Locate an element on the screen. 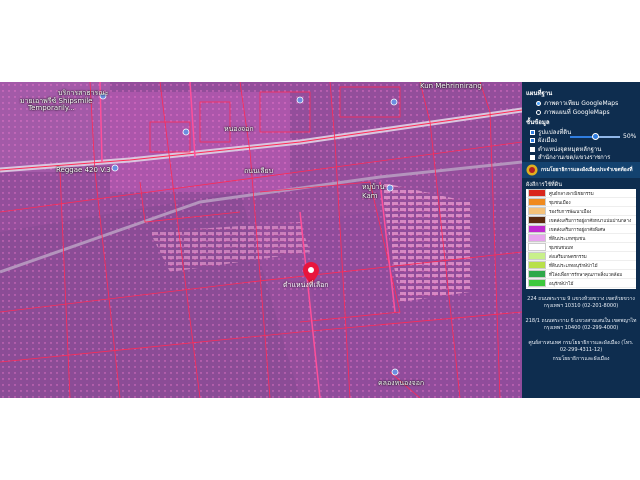 This screenshot has height=480, width=640. legend-item: ศูนย์กลางพาณิชยกรรม is located at coordinates (581, 193).